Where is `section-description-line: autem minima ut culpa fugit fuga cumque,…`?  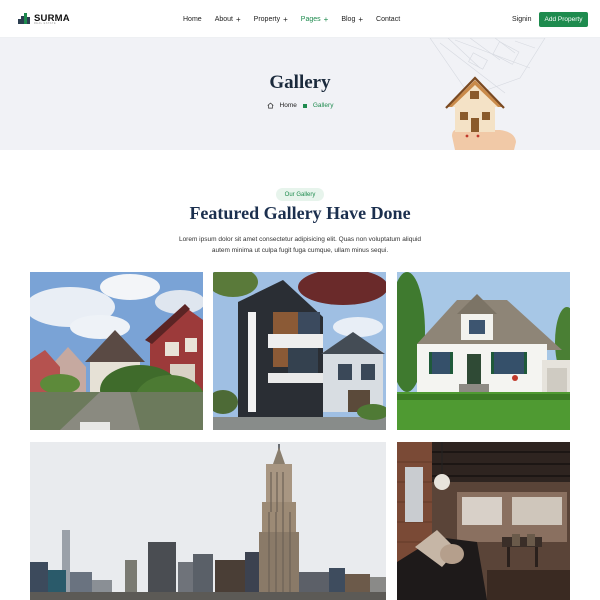
section-description-line: autem minima ut culpa fugit fuga cumque,… is located at coordinates (300, 250).